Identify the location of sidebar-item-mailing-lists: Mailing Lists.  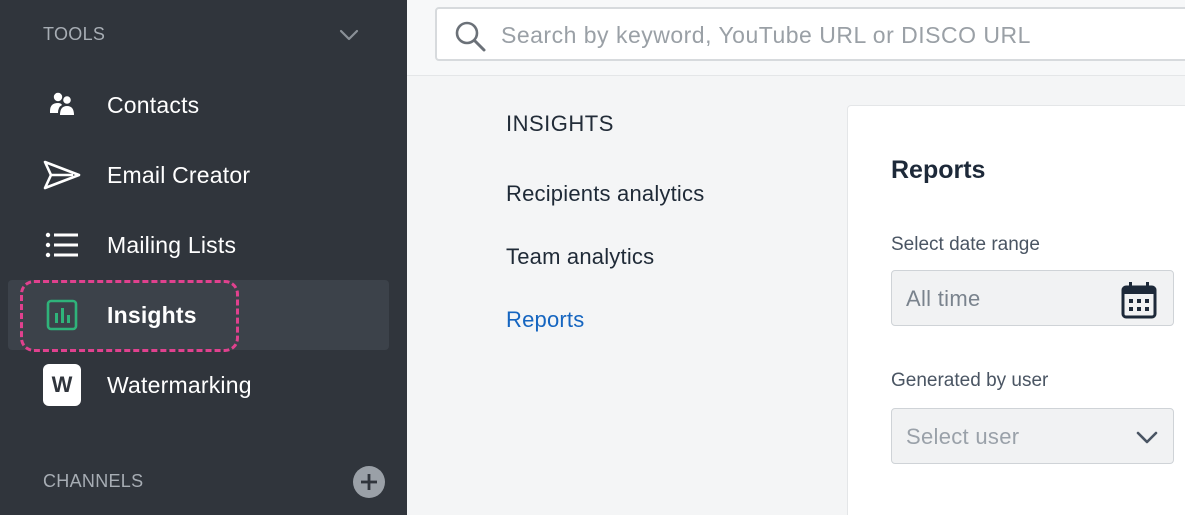
(198, 245).